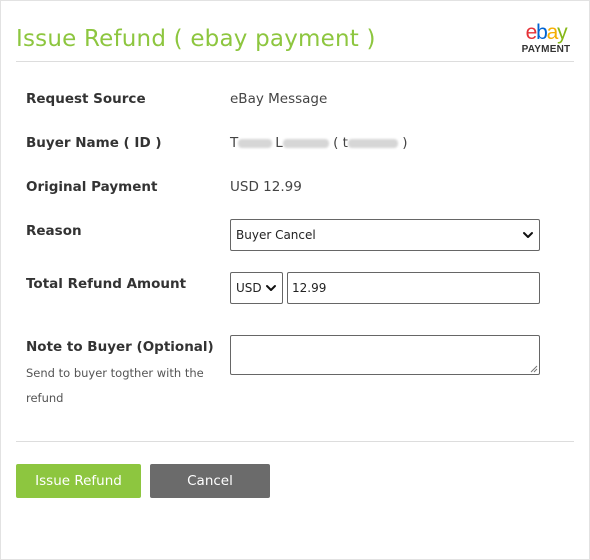 This screenshot has width=590, height=560. Describe the element at coordinates (120, 347) in the screenshot. I see `note-to-buyer-label: Note to Buyer (Optional)` at that location.